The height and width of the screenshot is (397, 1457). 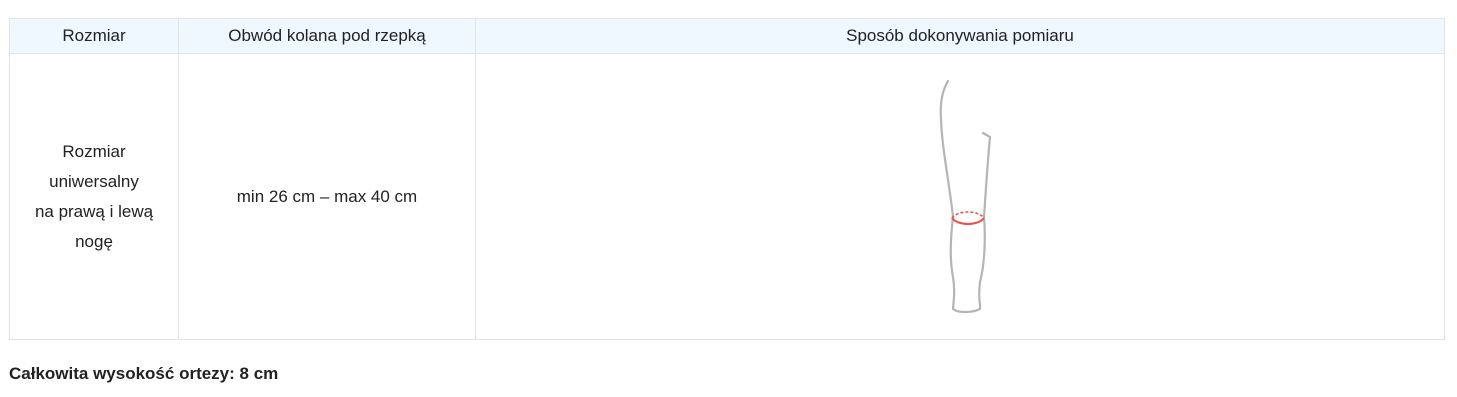 What do you see at coordinates (965, 196) in the screenshot?
I see `leg-outline-with-knee-measurement-icon` at bounding box center [965, 196].